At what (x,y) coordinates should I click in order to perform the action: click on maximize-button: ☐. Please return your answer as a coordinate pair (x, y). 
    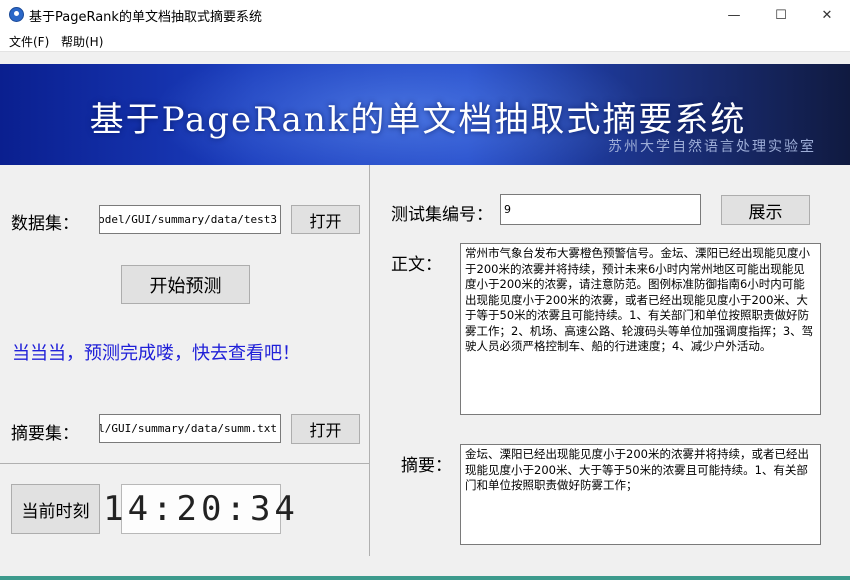
    Looking at the image, I should click on (781, 15).